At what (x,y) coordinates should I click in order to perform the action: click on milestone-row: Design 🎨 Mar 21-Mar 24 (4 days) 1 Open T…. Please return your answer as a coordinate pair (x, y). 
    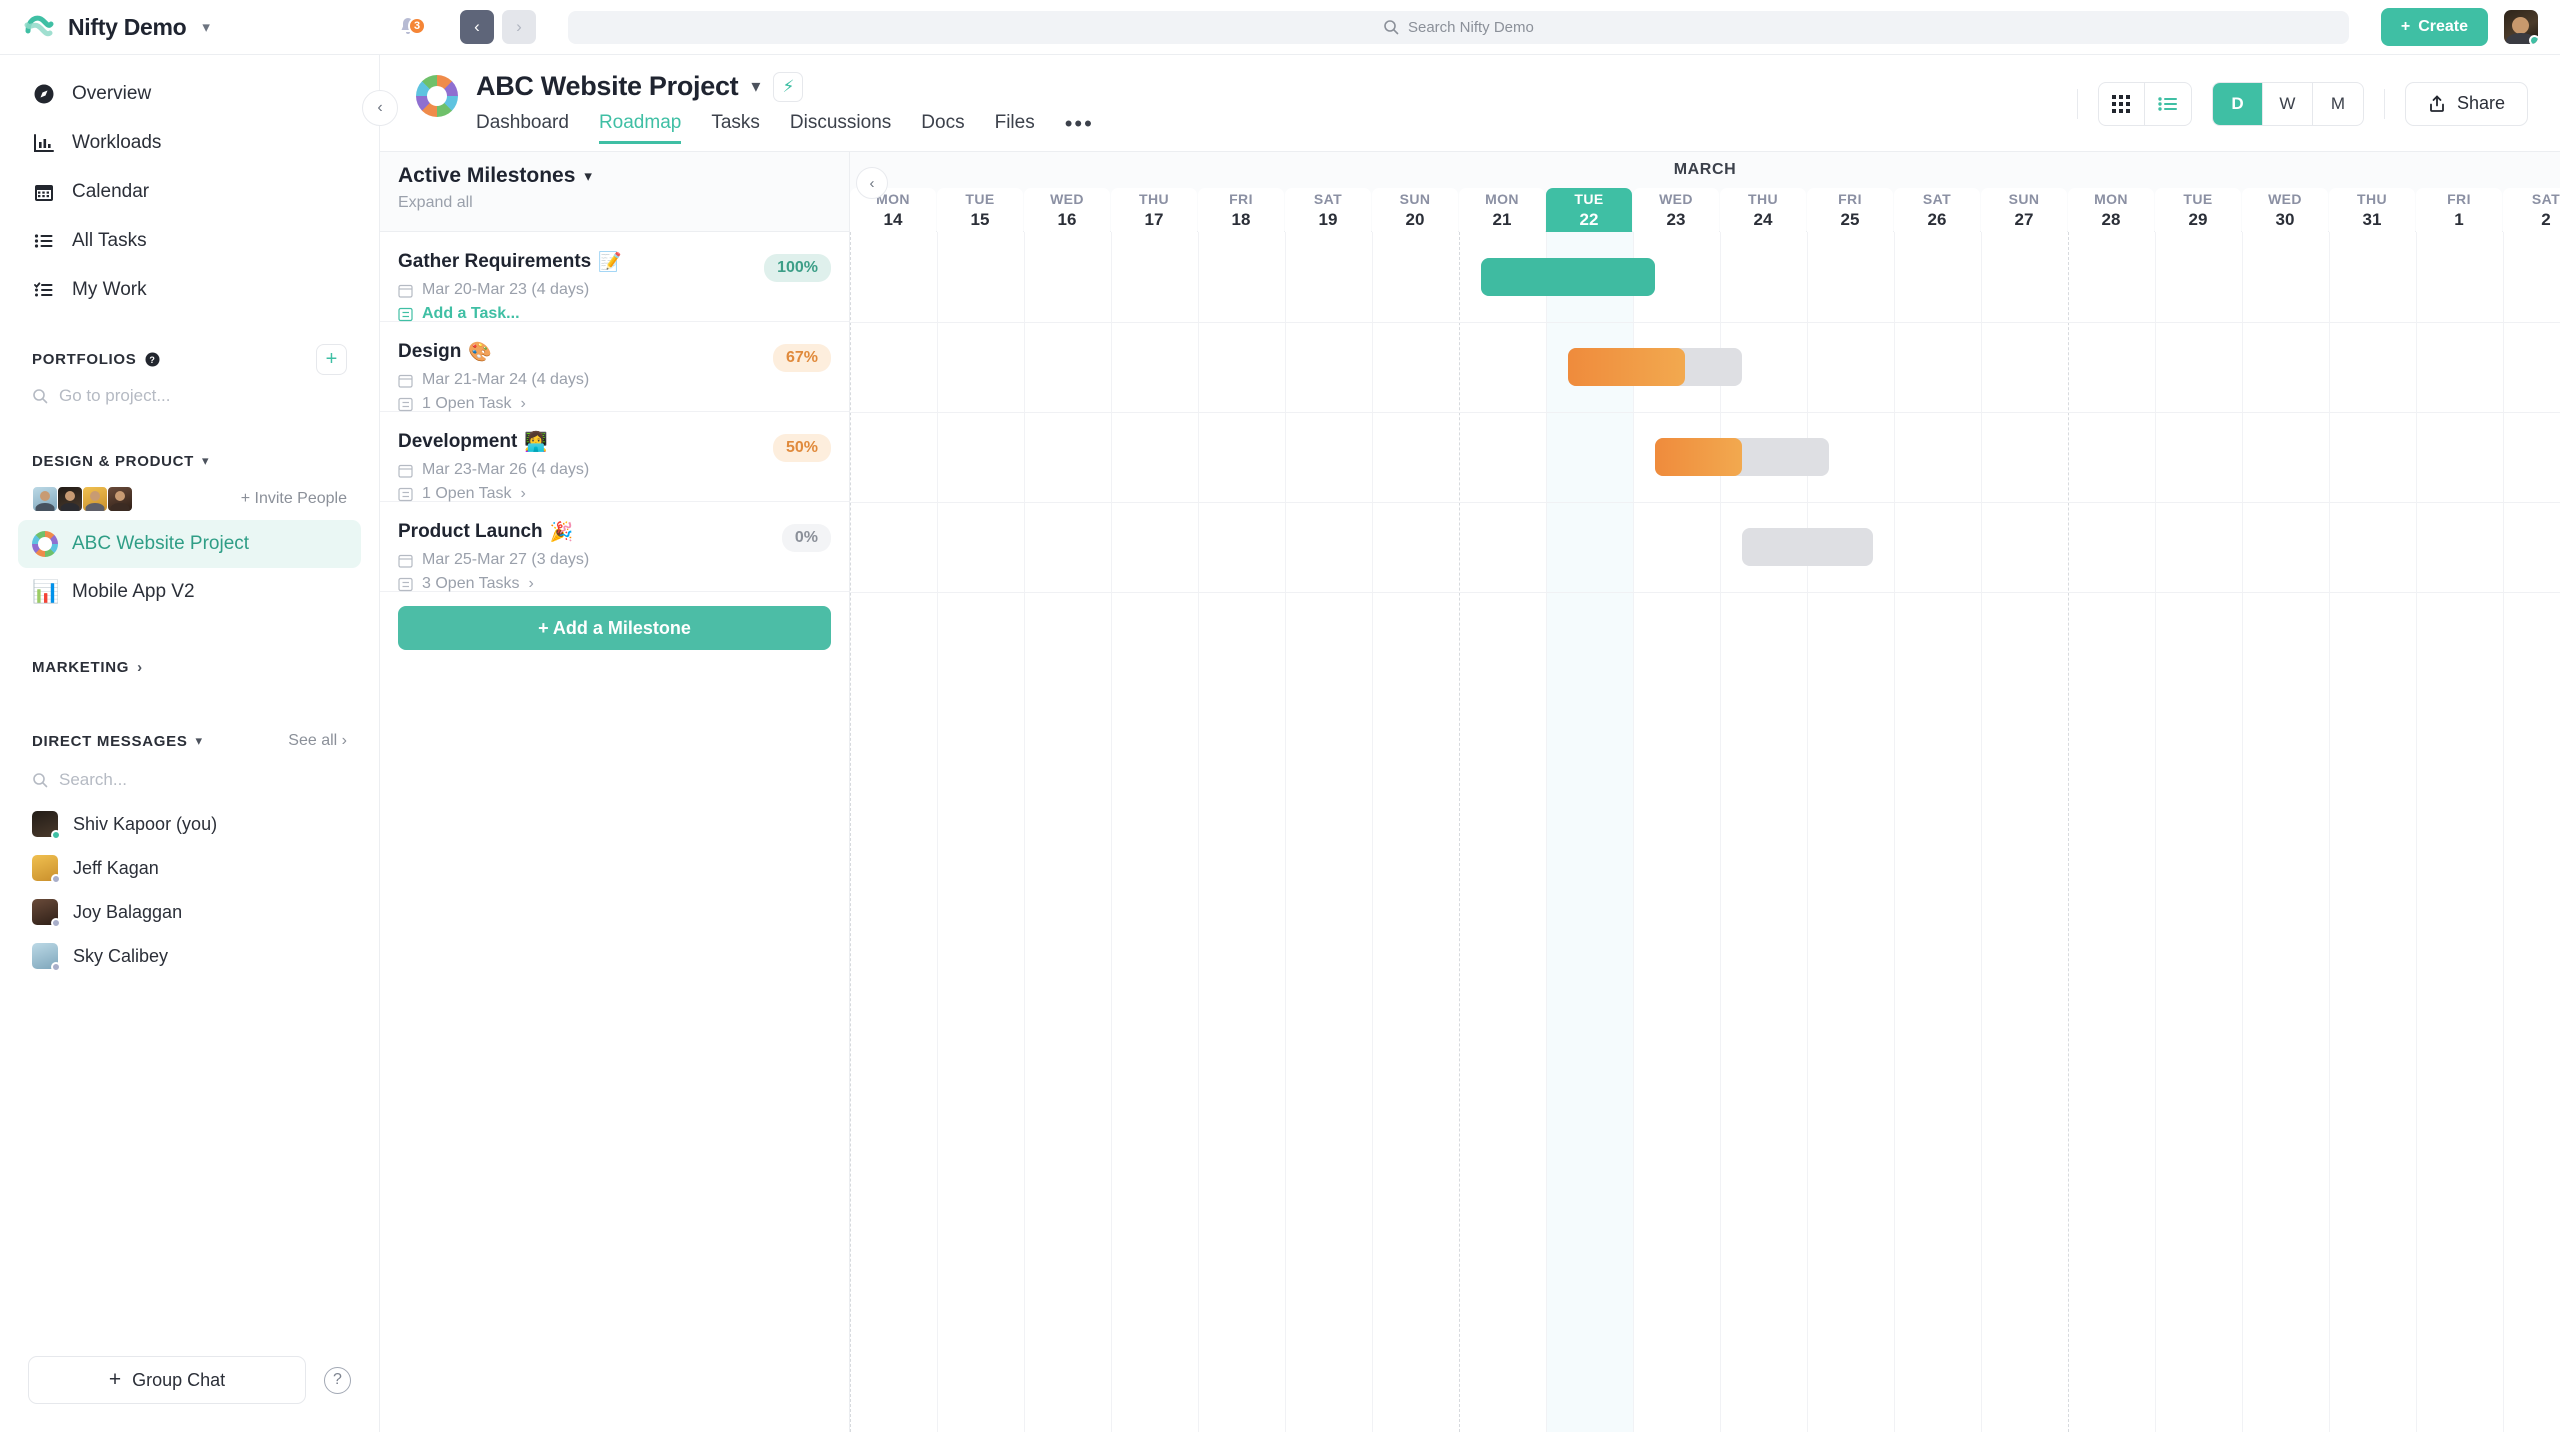
    Looking at the image, I should click on (614, 367).